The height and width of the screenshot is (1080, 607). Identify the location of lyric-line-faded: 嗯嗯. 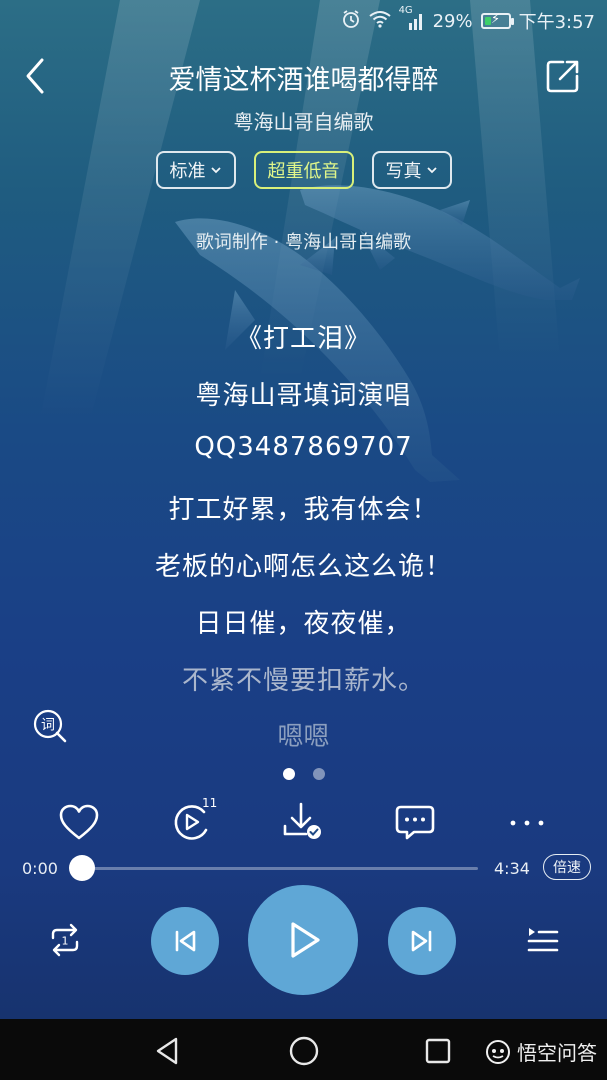
(303, 737).